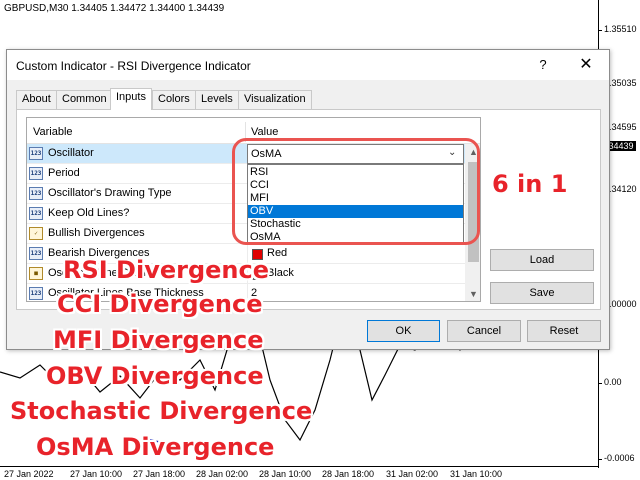 The height and width of the screenshot is (480, 640). Describe the element at coordinates (159, 474) in the screenshot. I see `time-label: 27 Jan 18:00` at that location.